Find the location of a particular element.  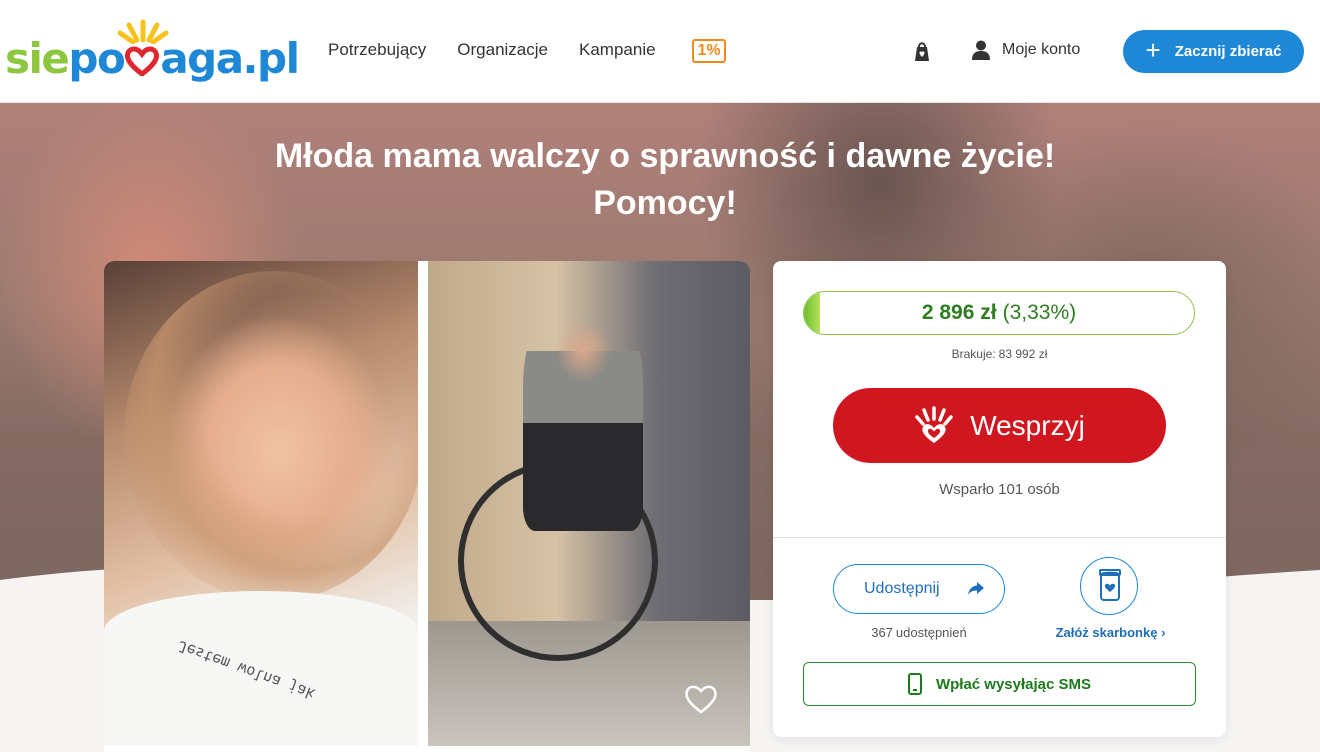

photo-portrait-hair is located at coordinates (271, 436).